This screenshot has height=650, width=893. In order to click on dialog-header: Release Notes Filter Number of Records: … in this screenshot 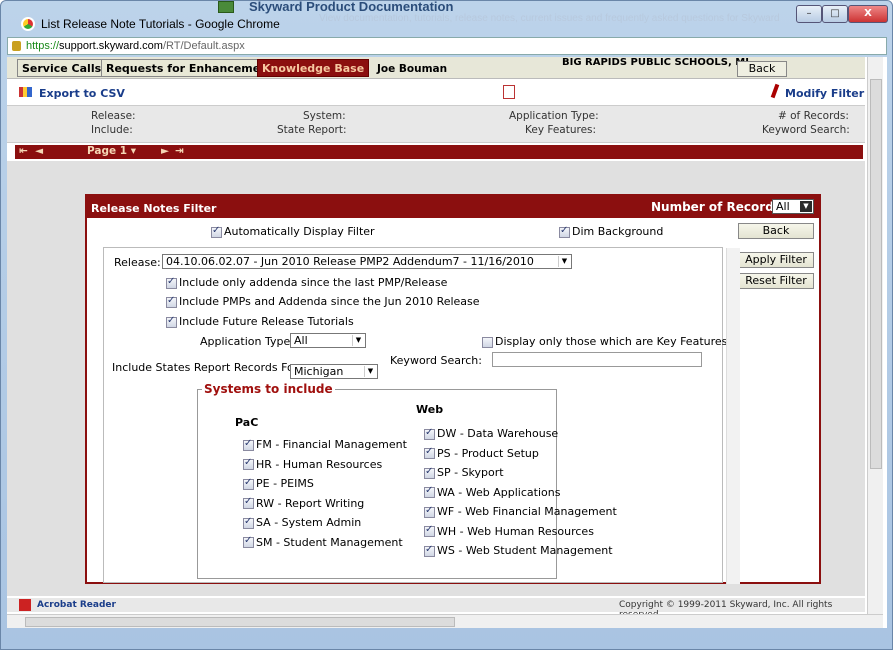, I will do `click(453, 207)`.